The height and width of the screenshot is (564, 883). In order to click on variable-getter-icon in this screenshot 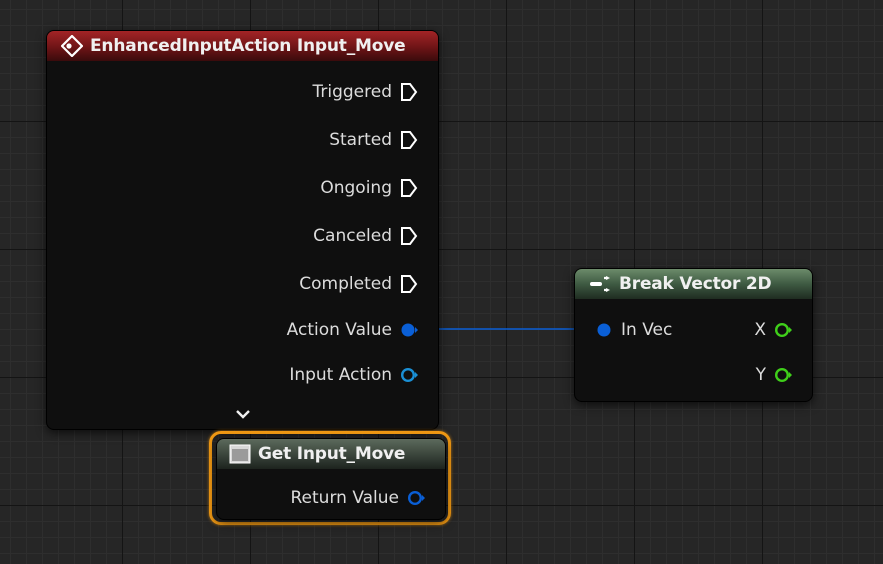, I will do `click(240, 454)`.